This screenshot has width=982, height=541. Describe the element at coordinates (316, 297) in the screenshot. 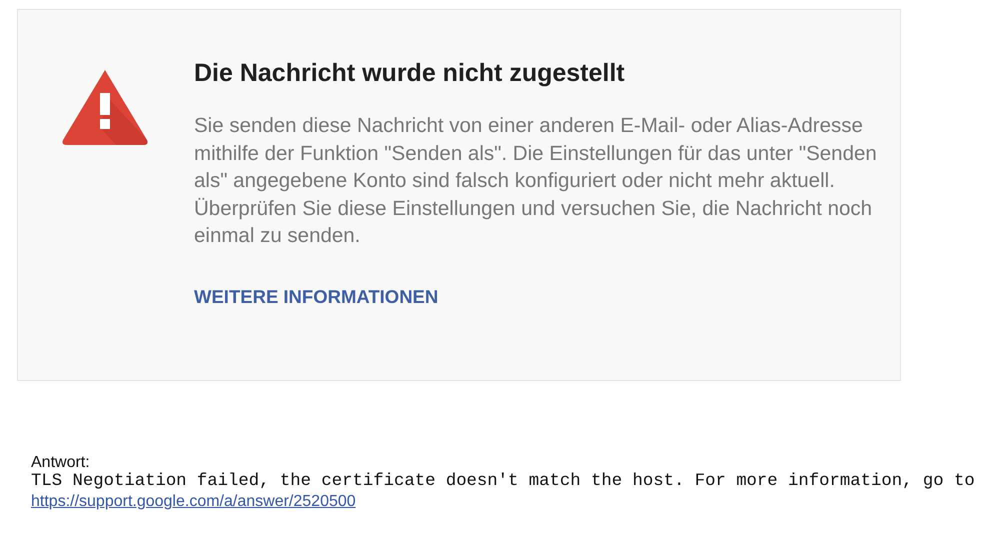

I see `more-info-link: WEITERE INFORMATIONEN` at that location.